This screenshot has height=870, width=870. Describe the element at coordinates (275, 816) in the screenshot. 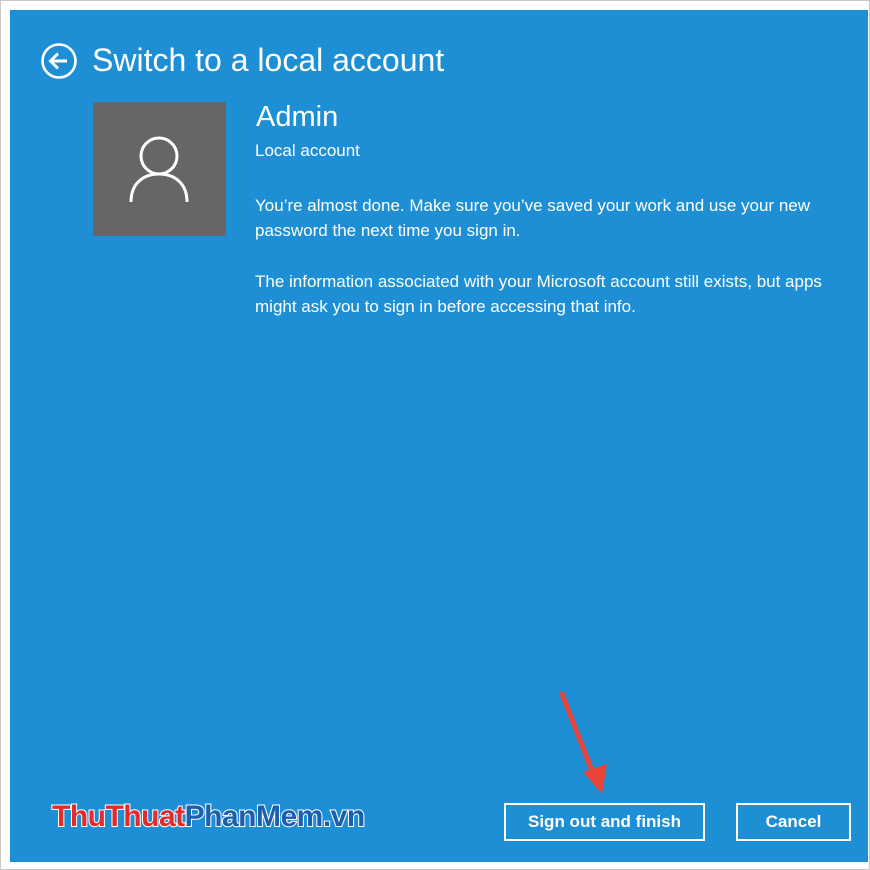

I see `watermark-part2: PhanMem.vn` at that location.